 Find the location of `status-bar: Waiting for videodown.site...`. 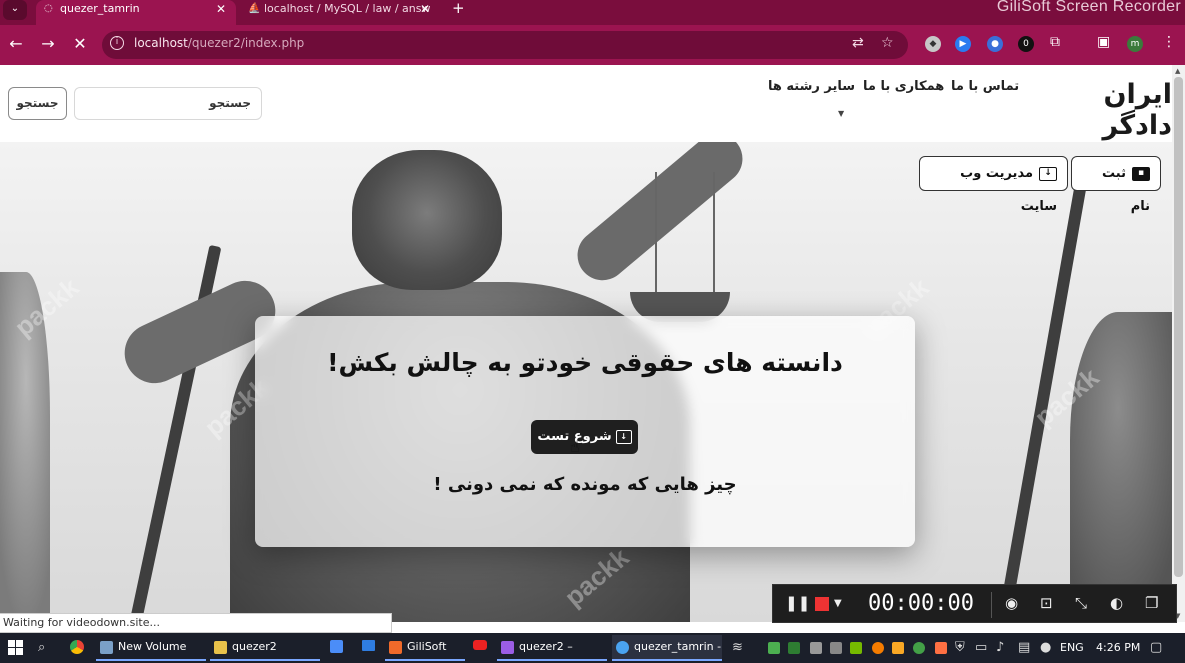

status-bar: Waiting for videodown.site... is located at coordinates (196, 623).